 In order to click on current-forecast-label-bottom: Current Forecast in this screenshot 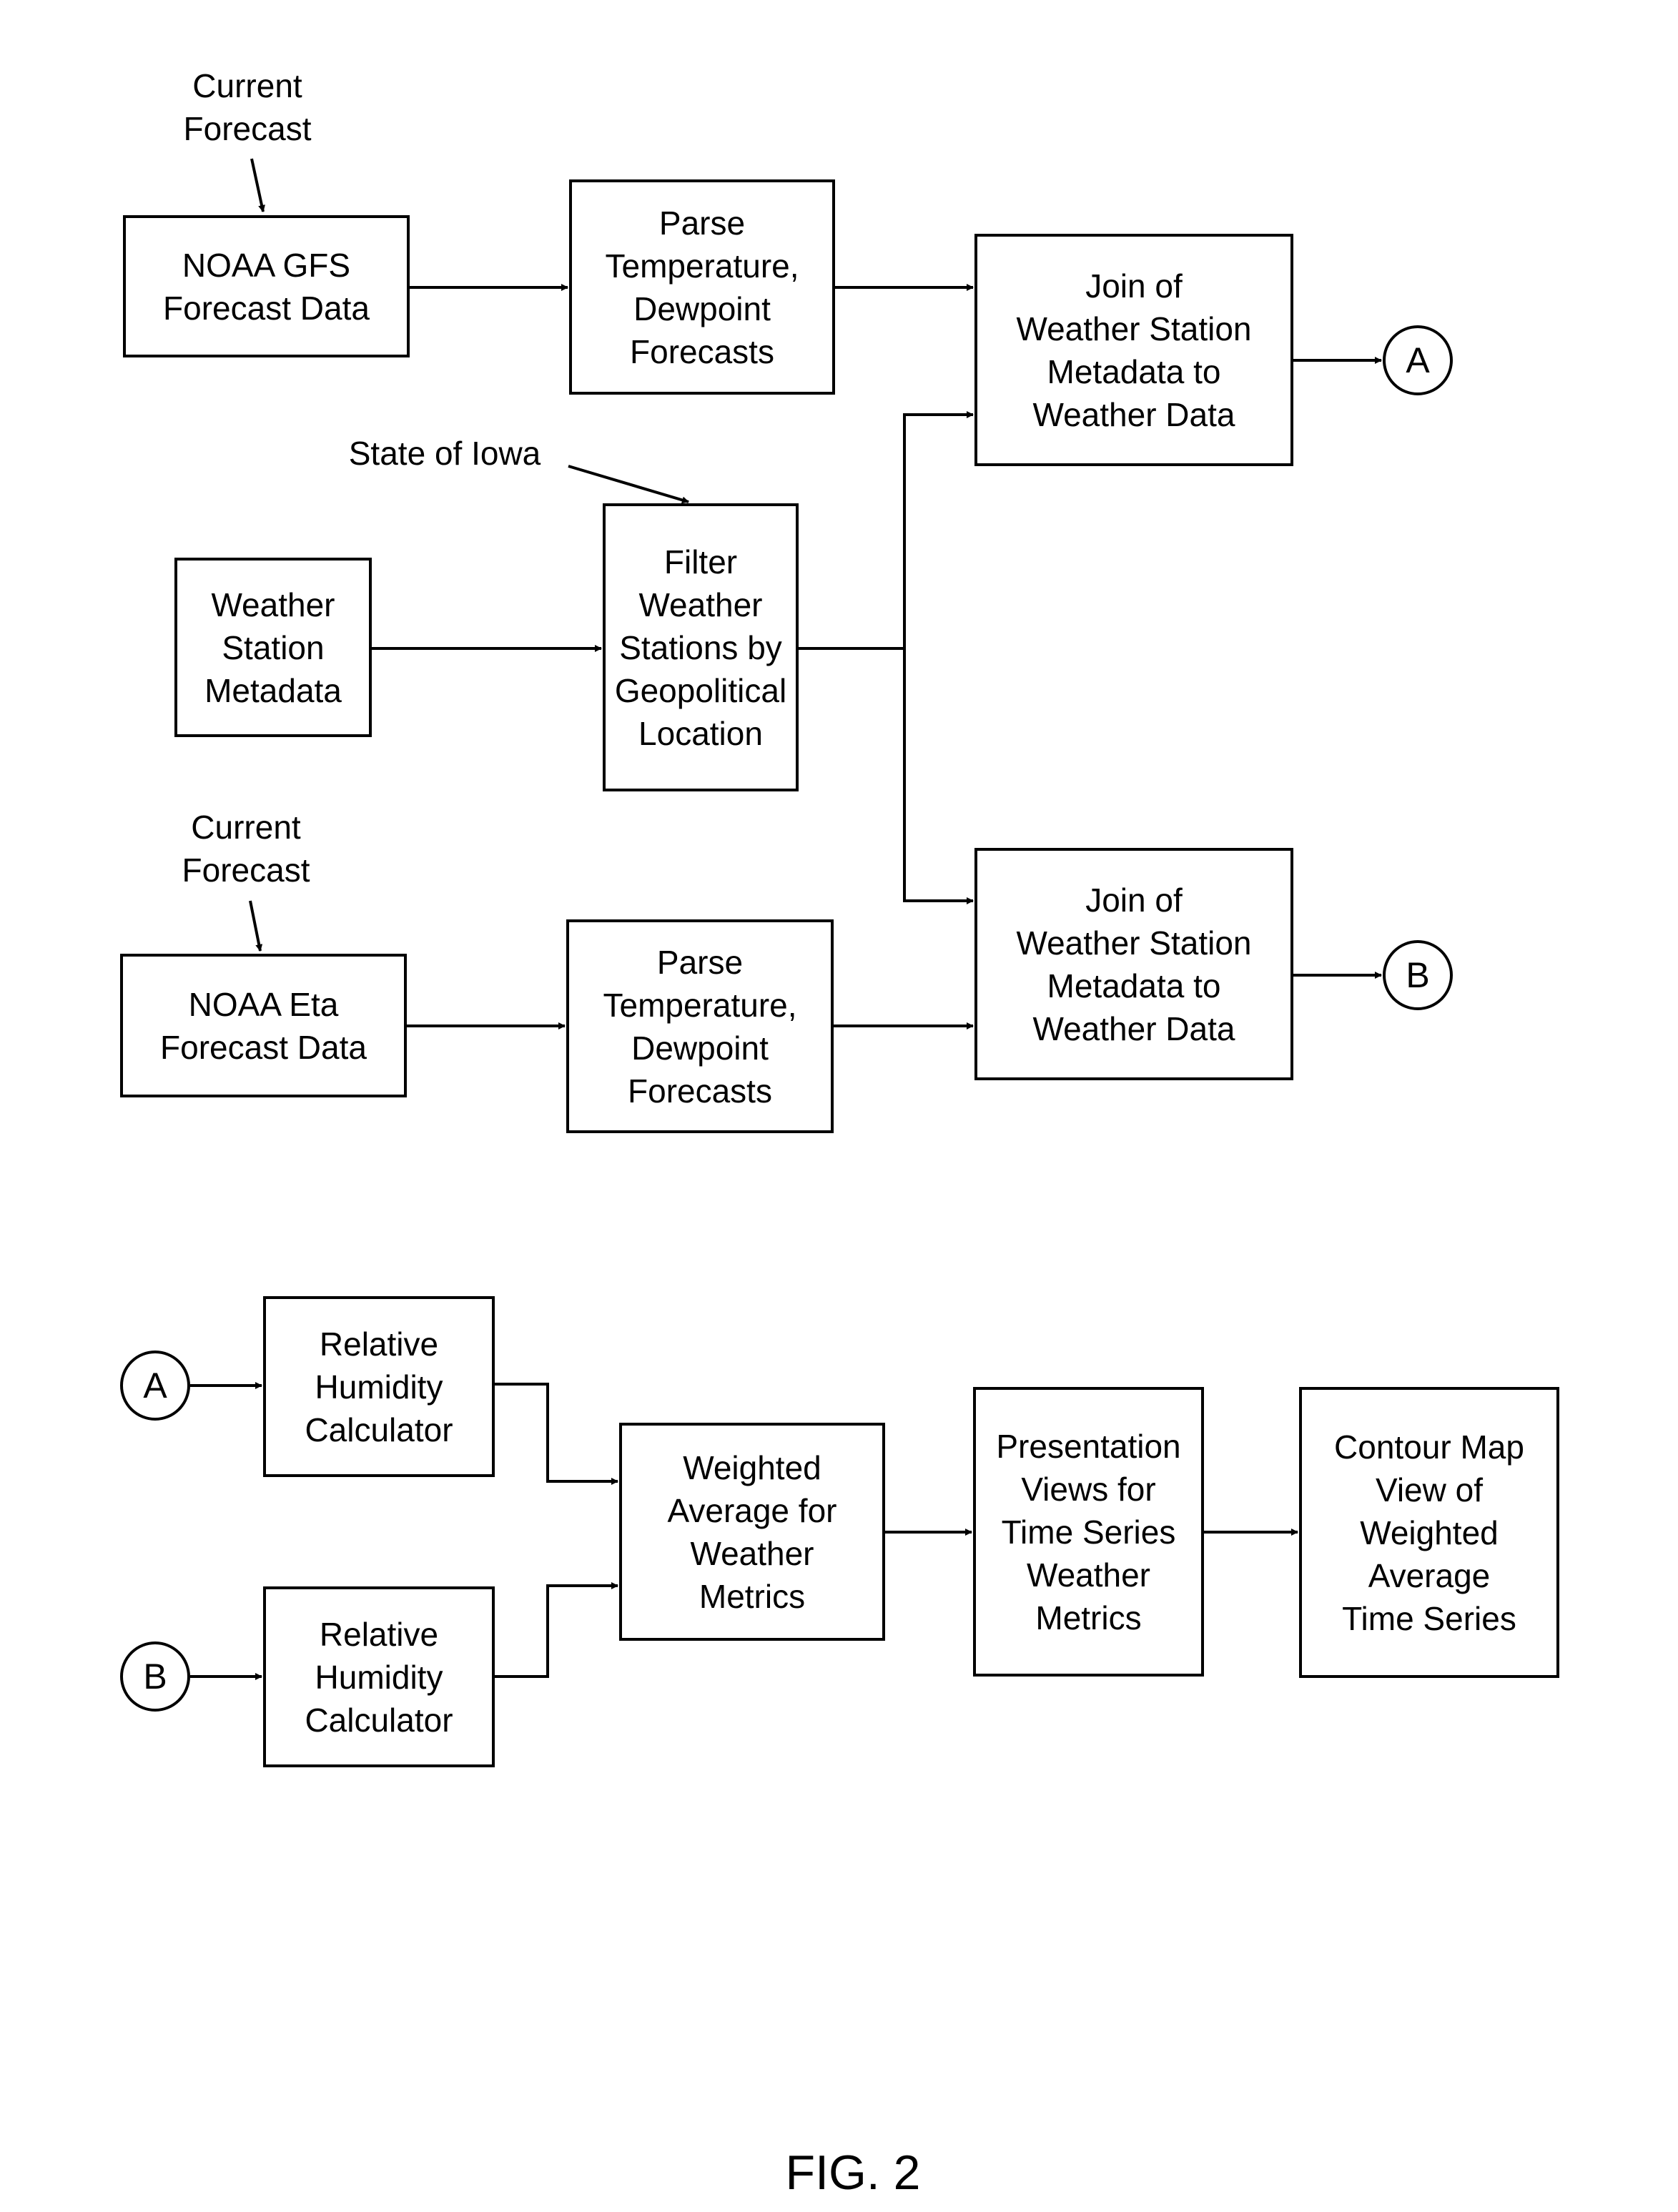, I will do `click(246, 849)`.